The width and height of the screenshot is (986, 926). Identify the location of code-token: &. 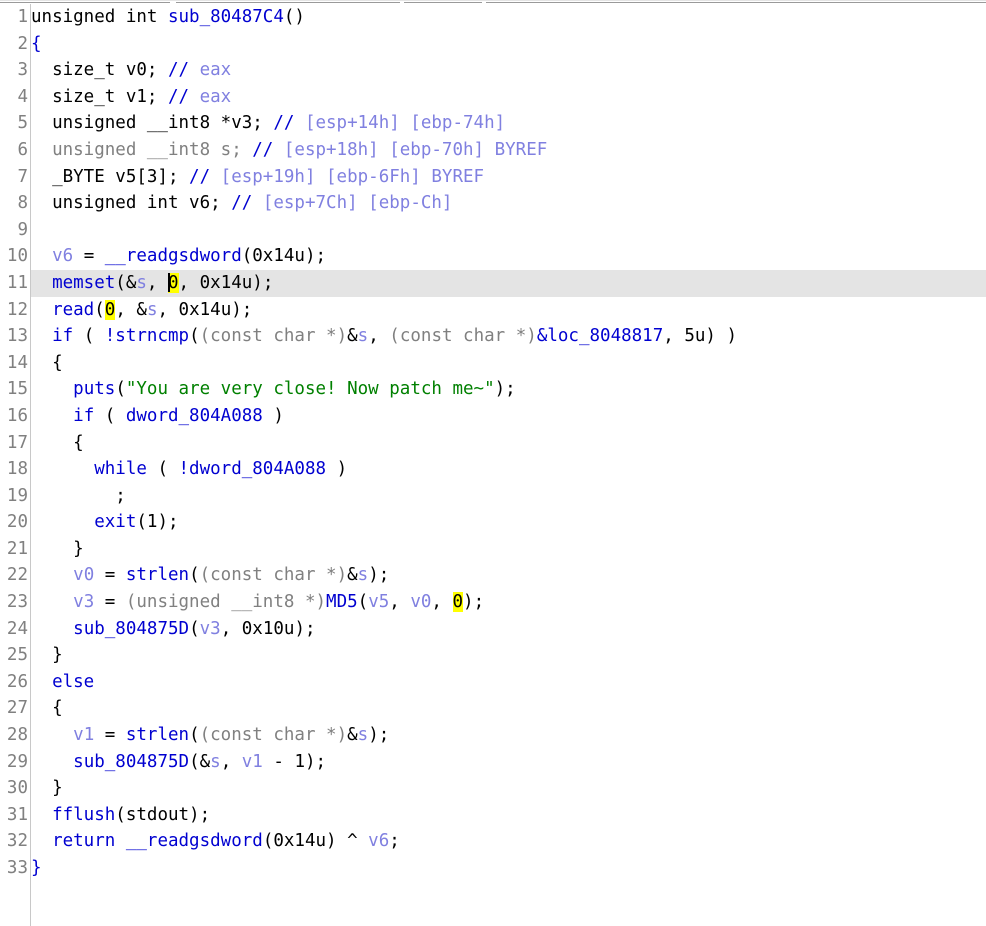
(352, 735).